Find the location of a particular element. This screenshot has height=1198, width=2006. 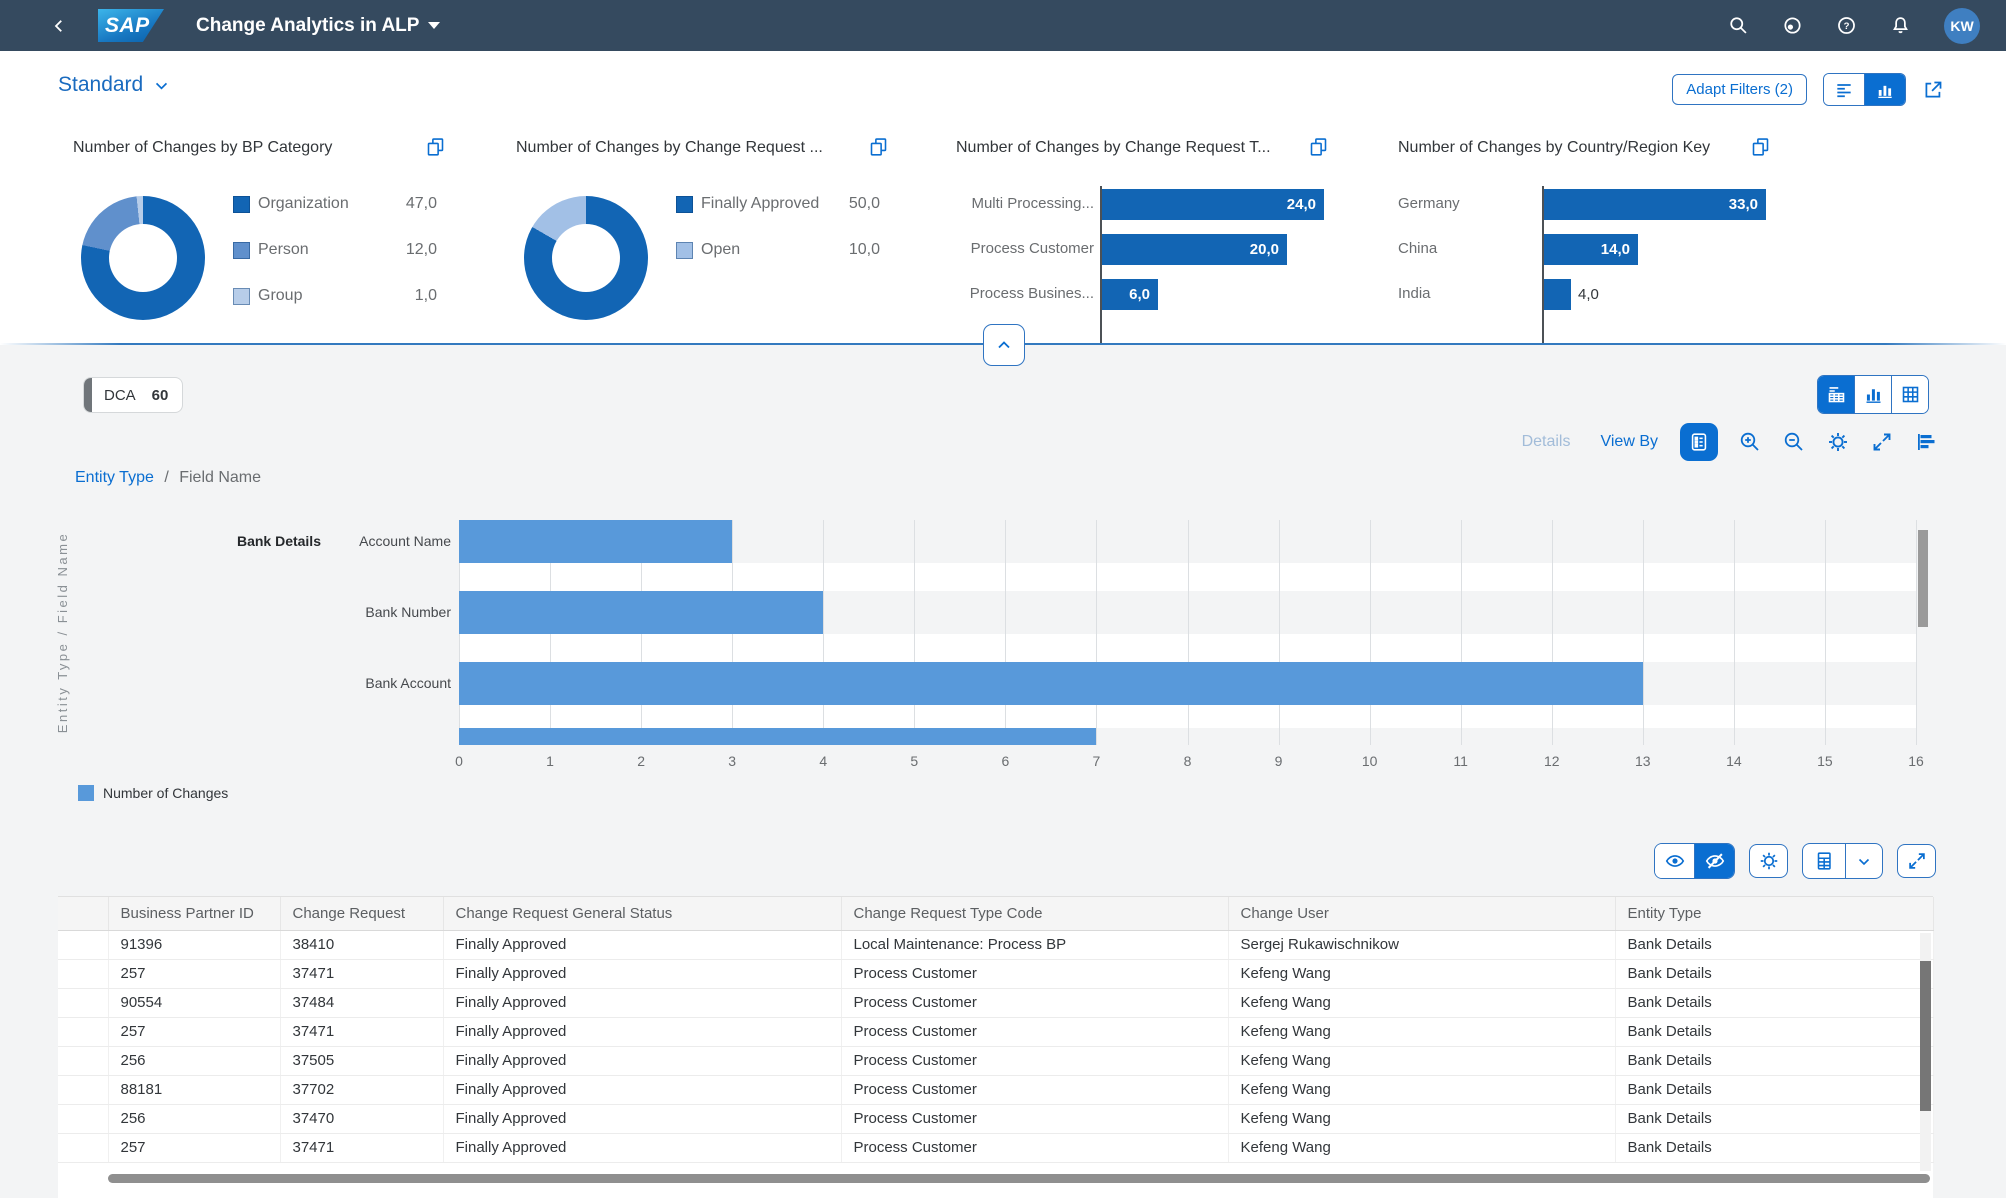

list-lines-icon is located at coordinates (1844, 90).